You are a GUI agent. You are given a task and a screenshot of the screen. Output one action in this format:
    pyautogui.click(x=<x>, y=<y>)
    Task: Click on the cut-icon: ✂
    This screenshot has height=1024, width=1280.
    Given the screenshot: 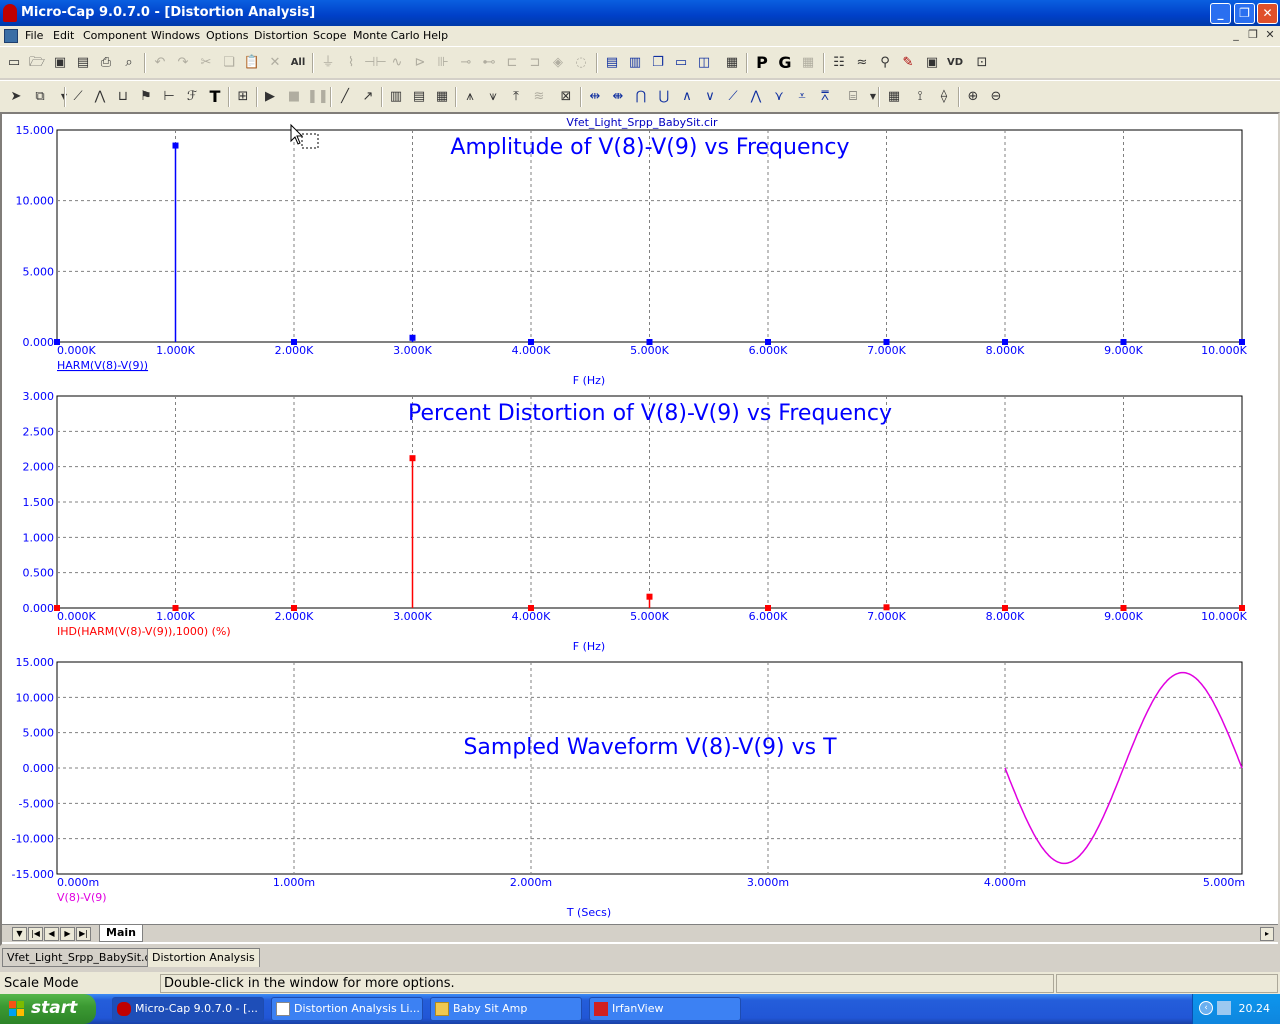 What is the action you would take?
    pyautogui.click(x=206, y=63)
    